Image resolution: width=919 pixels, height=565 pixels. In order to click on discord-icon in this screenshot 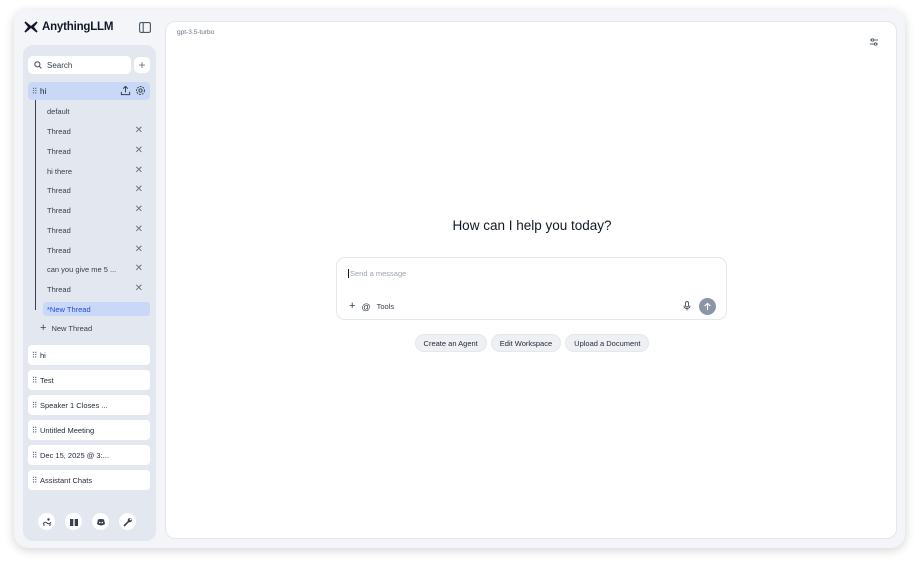, I will do `click(100, 521)`.